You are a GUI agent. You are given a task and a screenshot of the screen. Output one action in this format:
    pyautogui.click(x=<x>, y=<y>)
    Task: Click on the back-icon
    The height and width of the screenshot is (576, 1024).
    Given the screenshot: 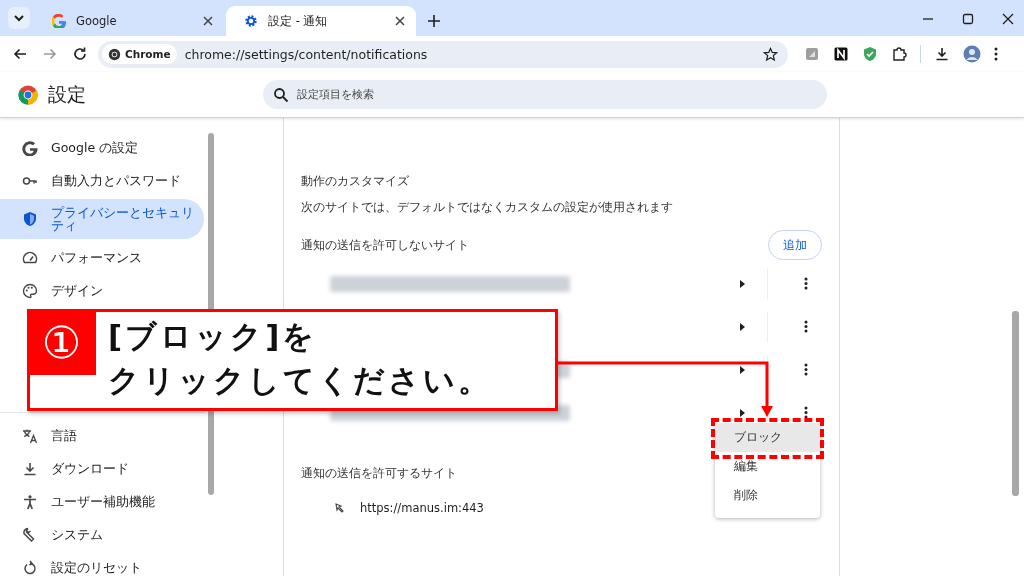 What is the action you would take?
    pyautogui.click(x=20, y=54)
    